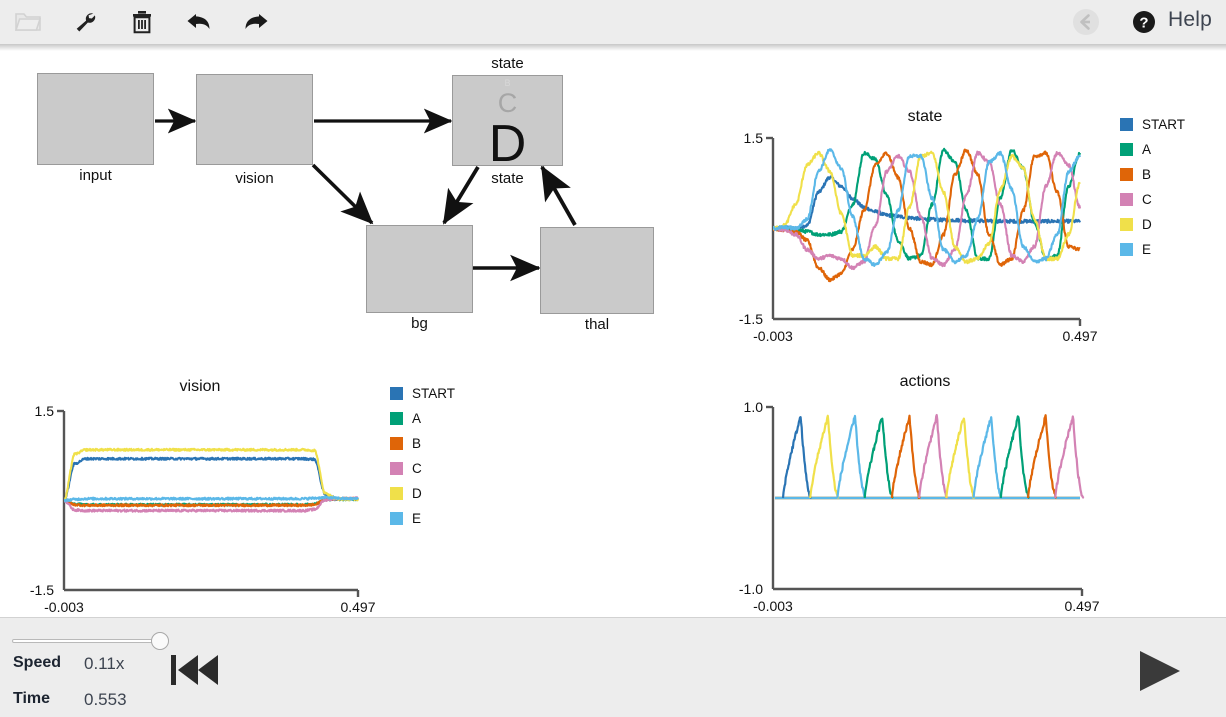  I want to click on plot-state-legend-item-a: A, so click(1152, 149).